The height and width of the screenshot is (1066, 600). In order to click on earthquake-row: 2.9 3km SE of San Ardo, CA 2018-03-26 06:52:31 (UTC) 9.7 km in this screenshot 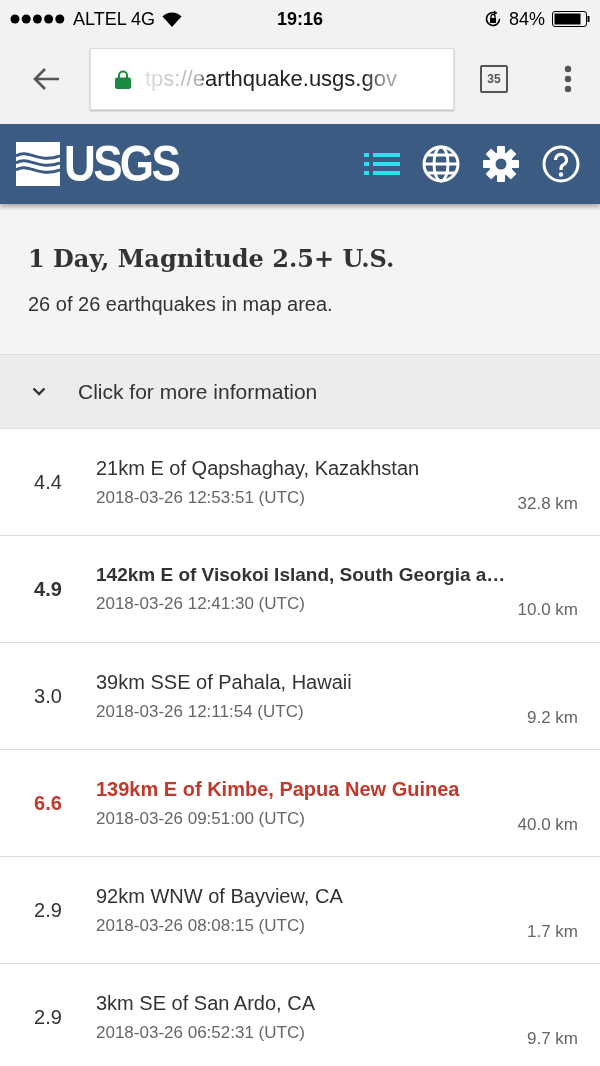, I will do `click(300, 1015)`.